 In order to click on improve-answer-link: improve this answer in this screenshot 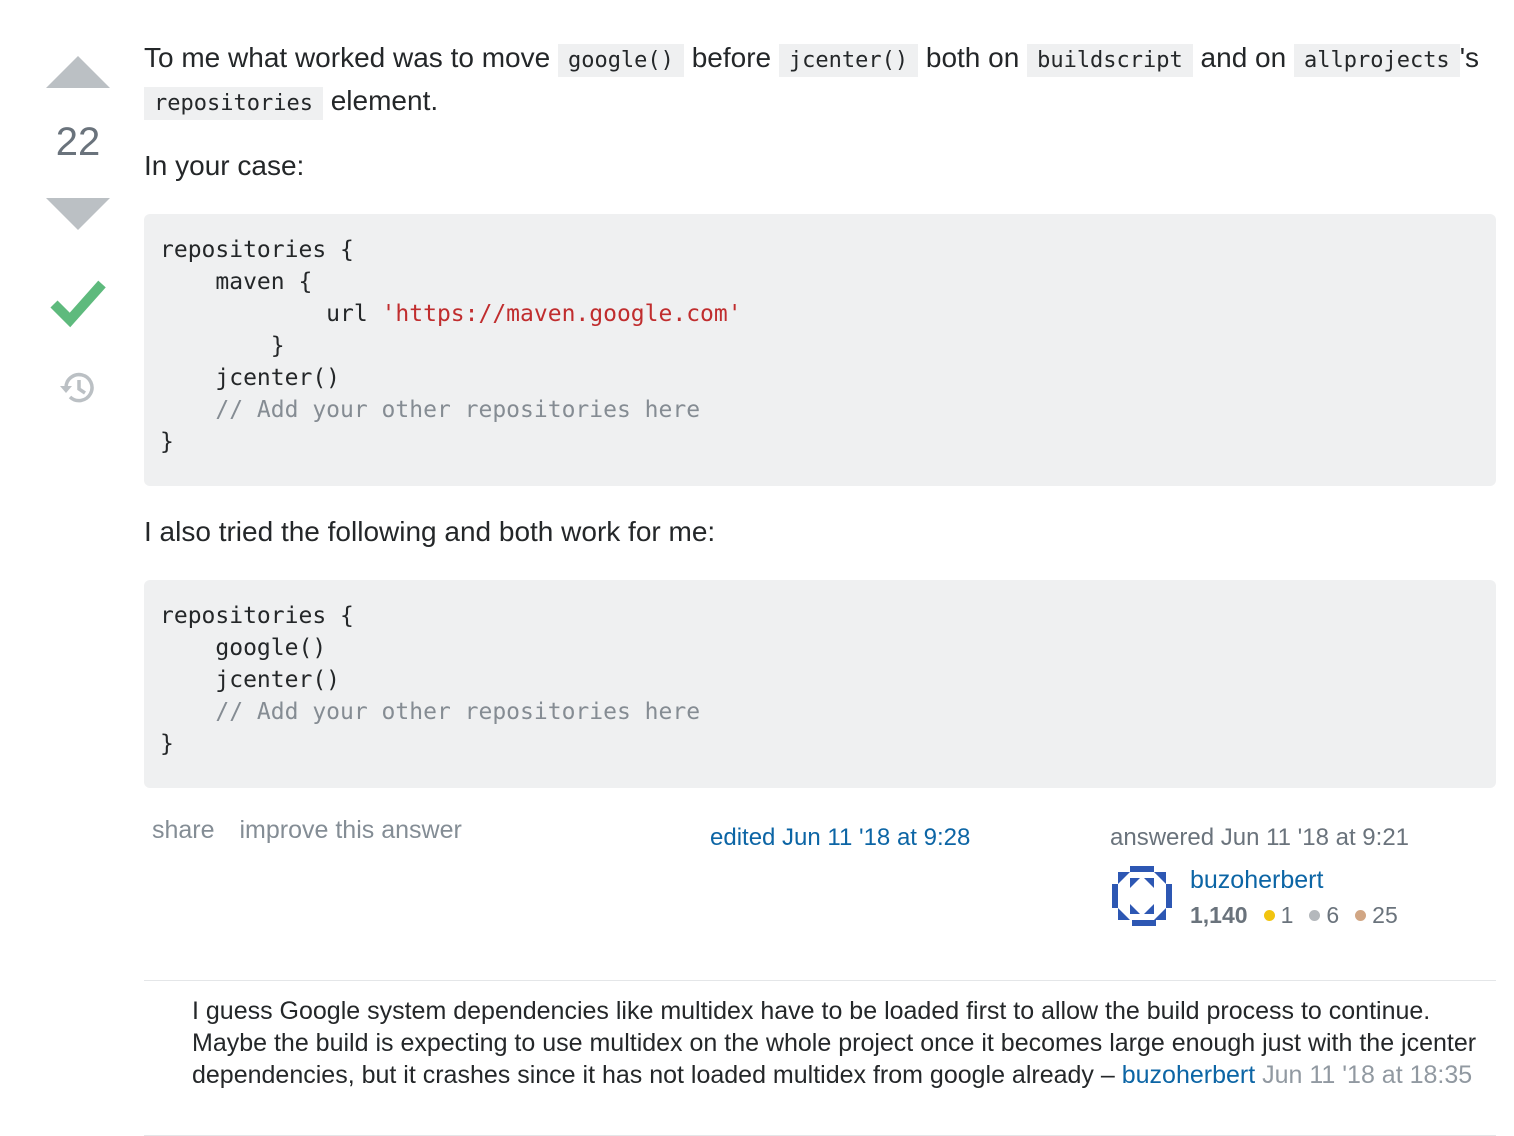, I will do `click(351, 830)`.